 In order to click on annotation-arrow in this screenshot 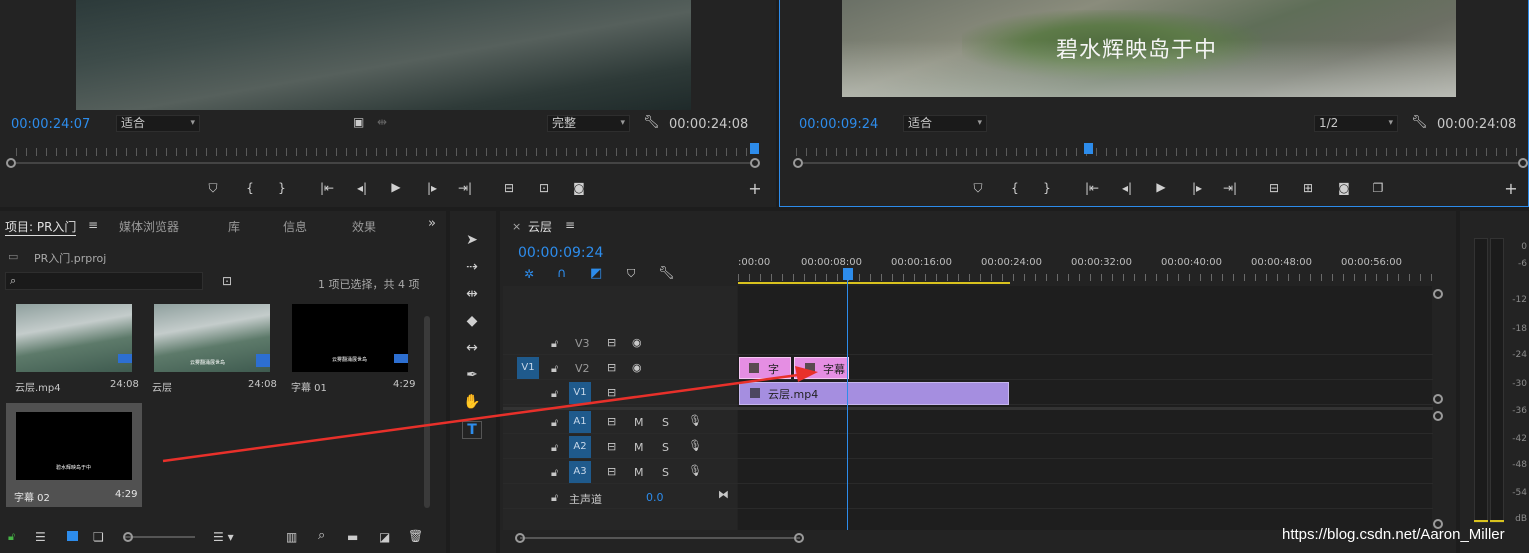, I will do `click(490, 414)`.